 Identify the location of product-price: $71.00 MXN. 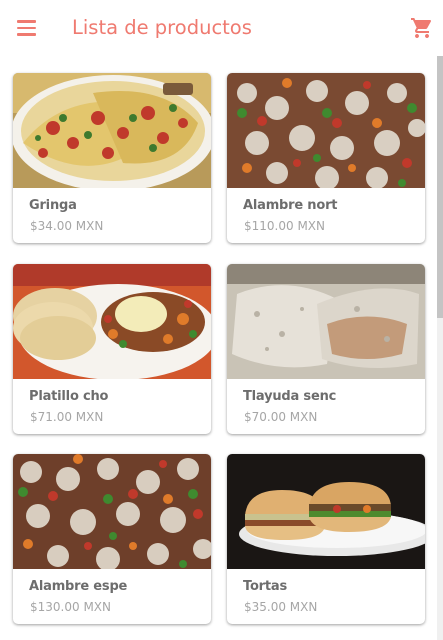
(67, 417).